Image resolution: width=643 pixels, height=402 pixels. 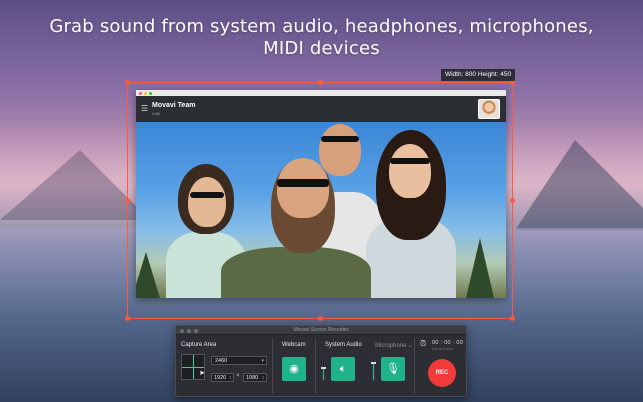 What do you see at coordinates (391, 346) in the screenshot?
I see `microphone-label-text: Microphone` at bounding box center [391, 346].